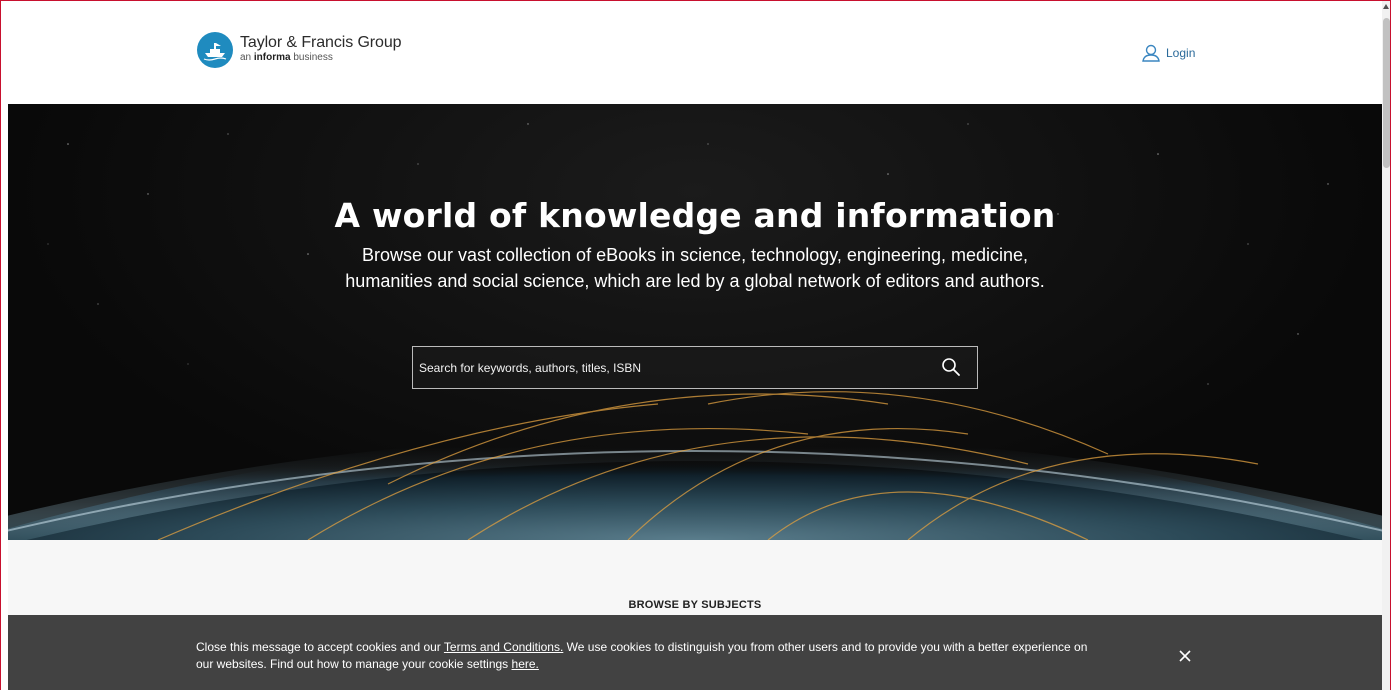  What do you see at coordinates (1386, 93) in the screenshot?
I see `scrollbar-thumb` at bounding box center [1386, 93].